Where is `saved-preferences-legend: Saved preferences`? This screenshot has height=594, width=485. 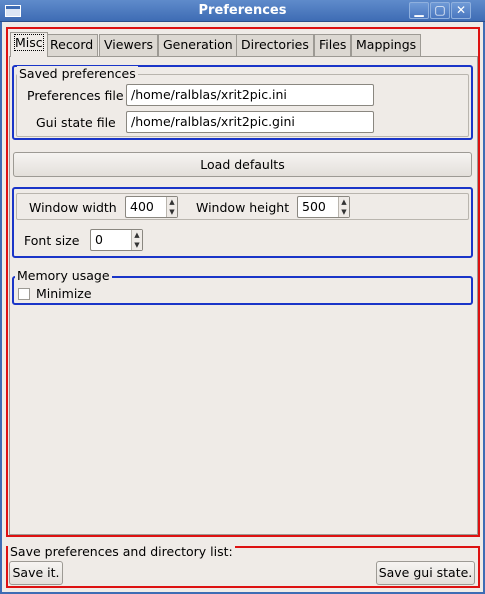
saved-preferences-legend: Saved preferences is located at coordinates (77, 73).